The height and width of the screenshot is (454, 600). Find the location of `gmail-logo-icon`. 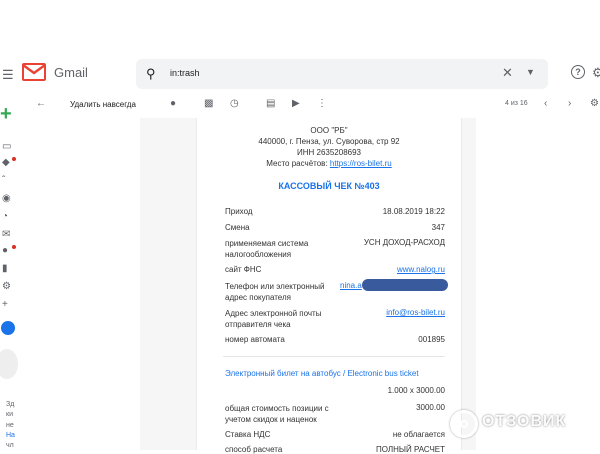

gmail-logo-icon is located at coordinates (34, 72).